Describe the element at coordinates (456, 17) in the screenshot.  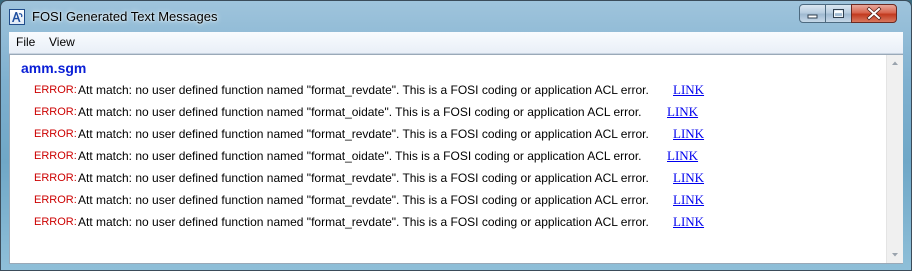
I see `title-bar: FOSI Generated Text Messages` at that location.